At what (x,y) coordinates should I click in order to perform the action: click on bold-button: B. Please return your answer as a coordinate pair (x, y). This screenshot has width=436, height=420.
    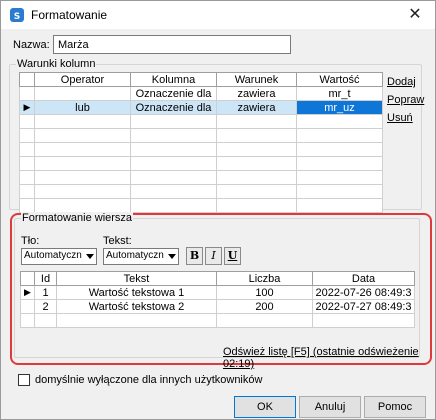
    Looking at the image, I should click on (194, 256).